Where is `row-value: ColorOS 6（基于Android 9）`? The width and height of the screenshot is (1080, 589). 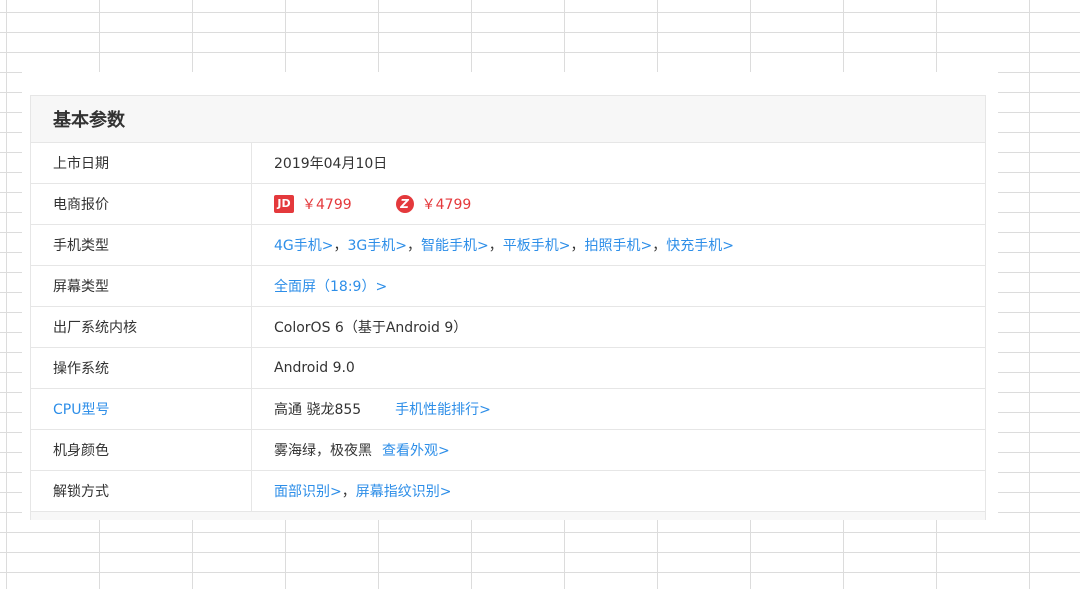
row-value: ColorOS 6（基于Android 9） is located at coordinates (371, 328).